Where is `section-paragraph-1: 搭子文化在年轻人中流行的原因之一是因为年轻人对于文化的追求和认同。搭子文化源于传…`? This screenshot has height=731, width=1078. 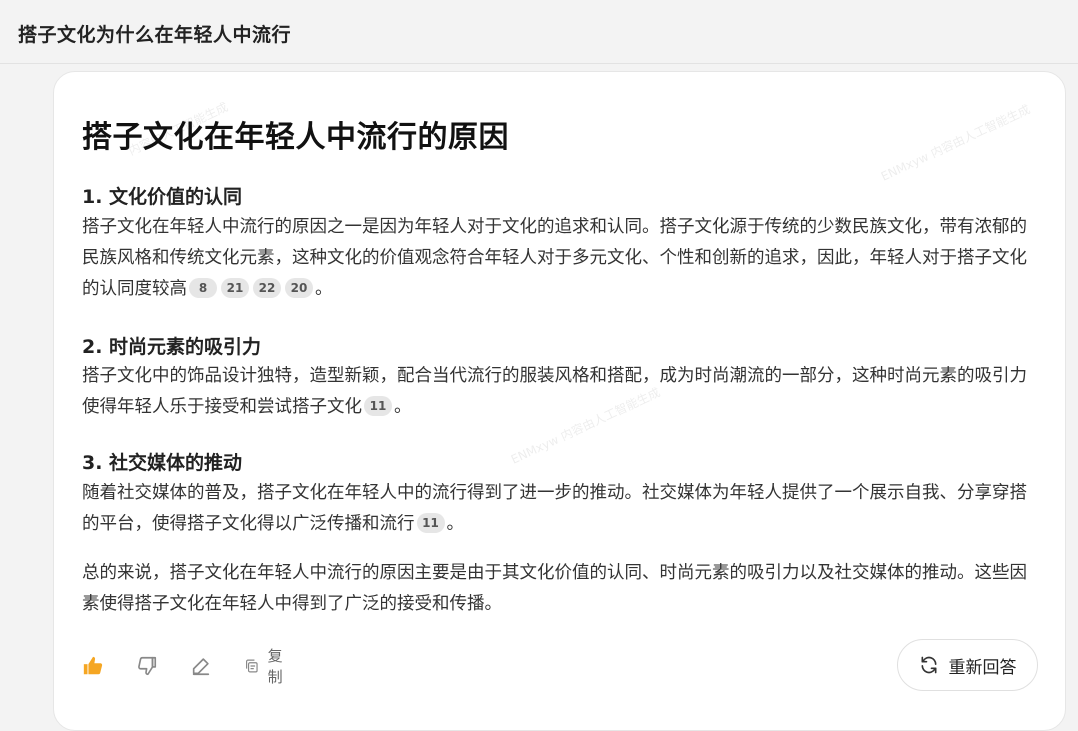 section-paragraph-1: 搭子文化在年轻人中流行的原因之一是因为年轻人对于文化的追求和认同。搭子文化源于传… is located at coordinates (557, 258).